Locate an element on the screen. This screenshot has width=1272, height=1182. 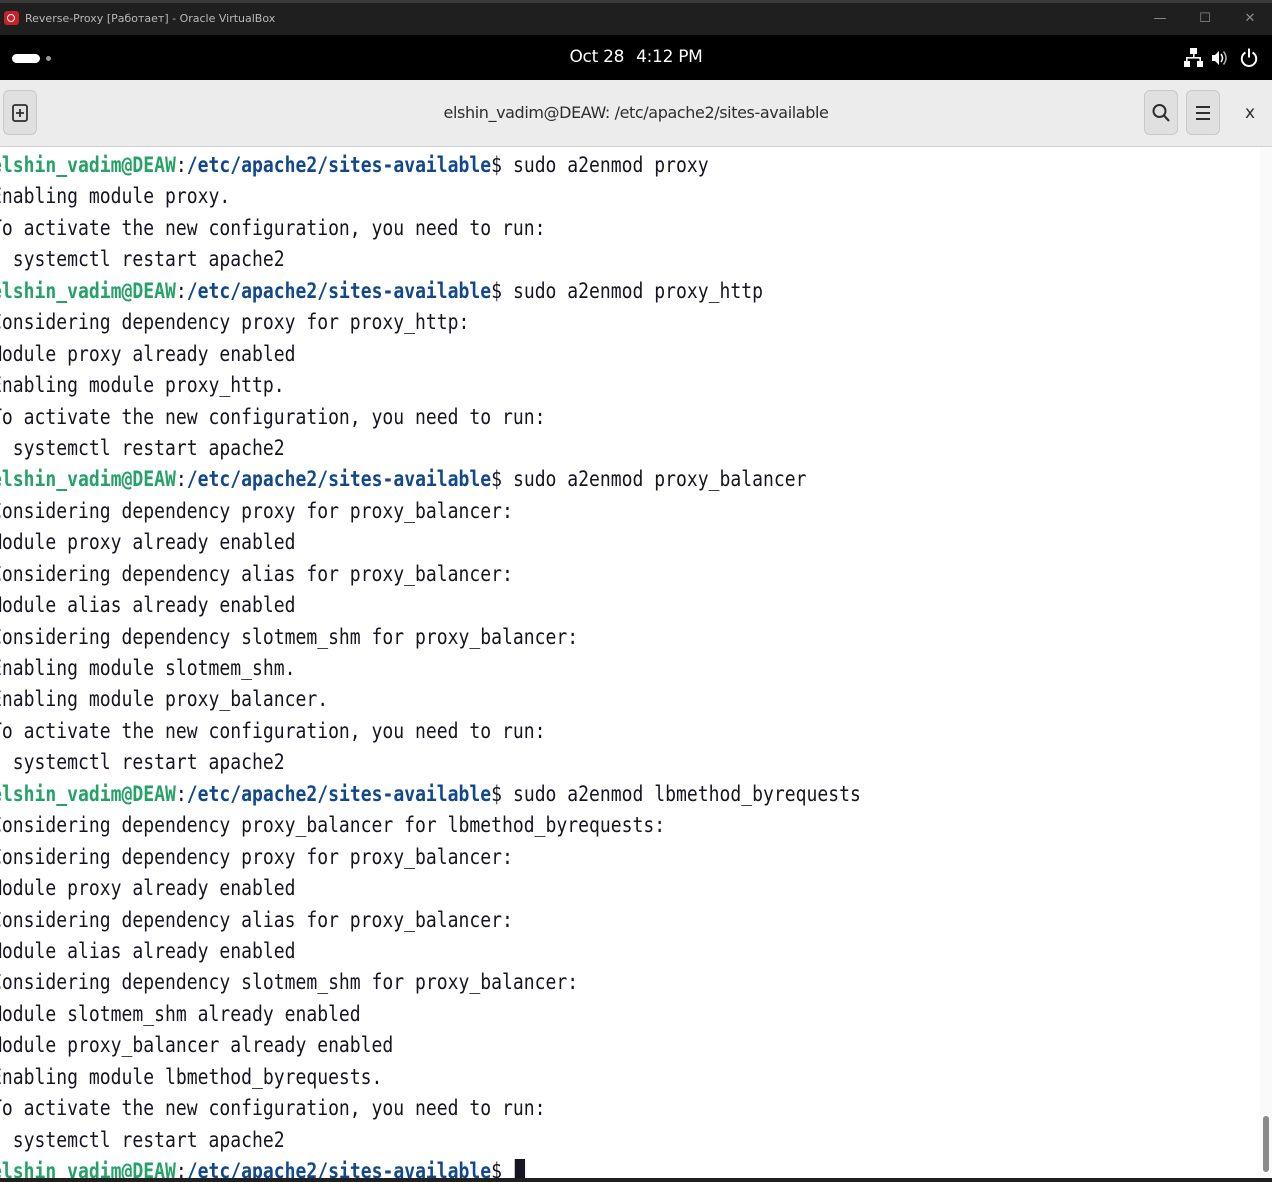
network-icon is located at coordinates (1193, 57).